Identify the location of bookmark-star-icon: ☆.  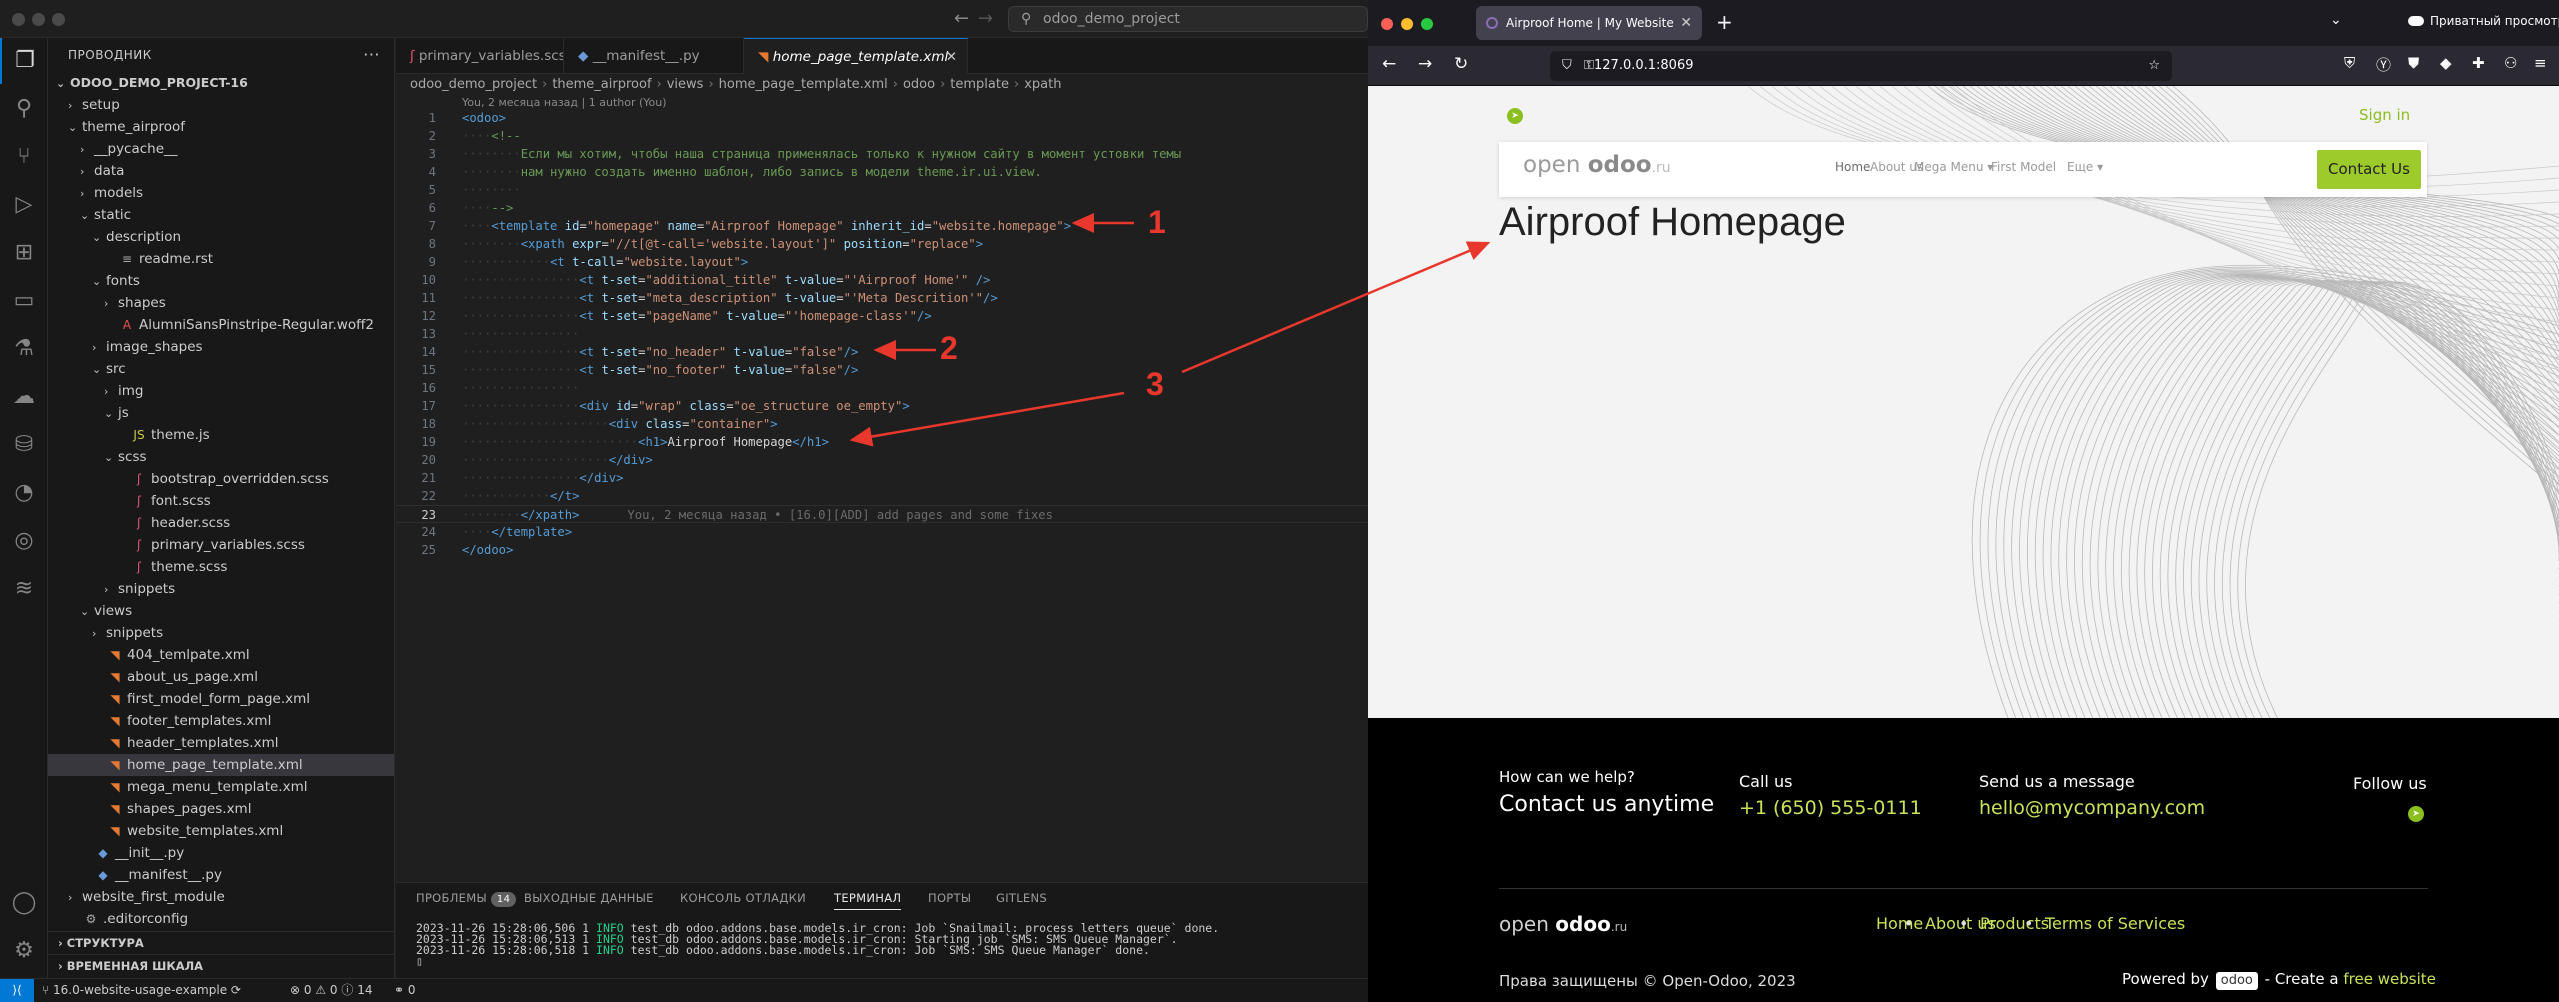
(2154, 66).